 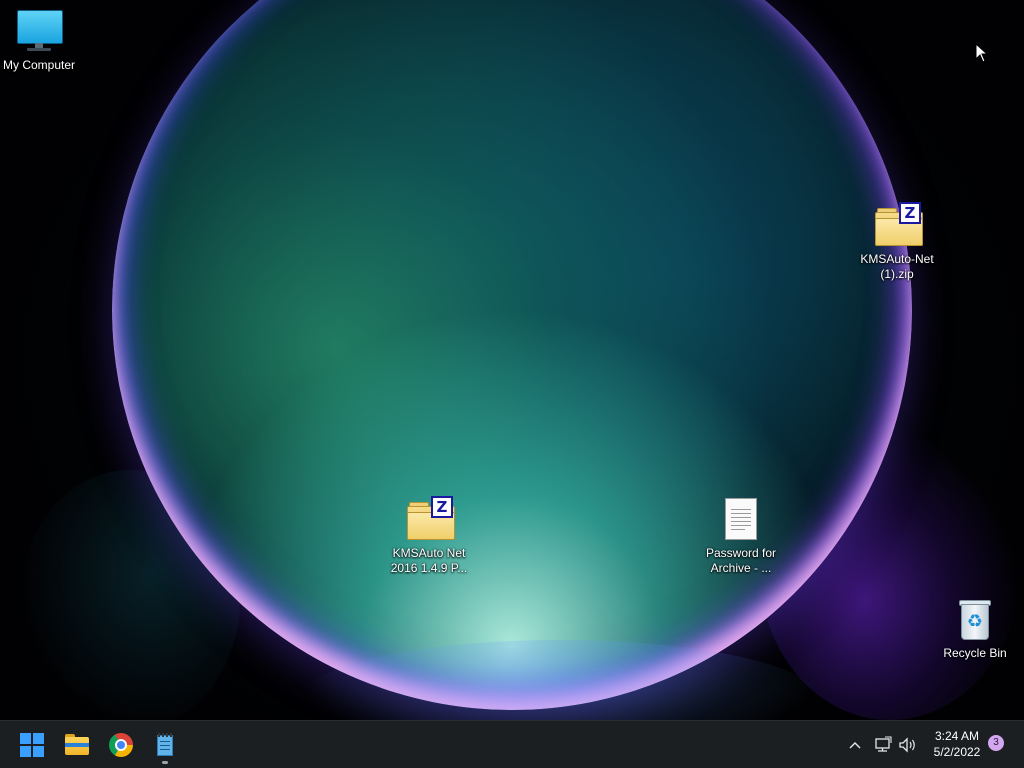 I want to click on desktop-icon-label: KMSAuto-Net (1).zip, so click(x=897, y=266).